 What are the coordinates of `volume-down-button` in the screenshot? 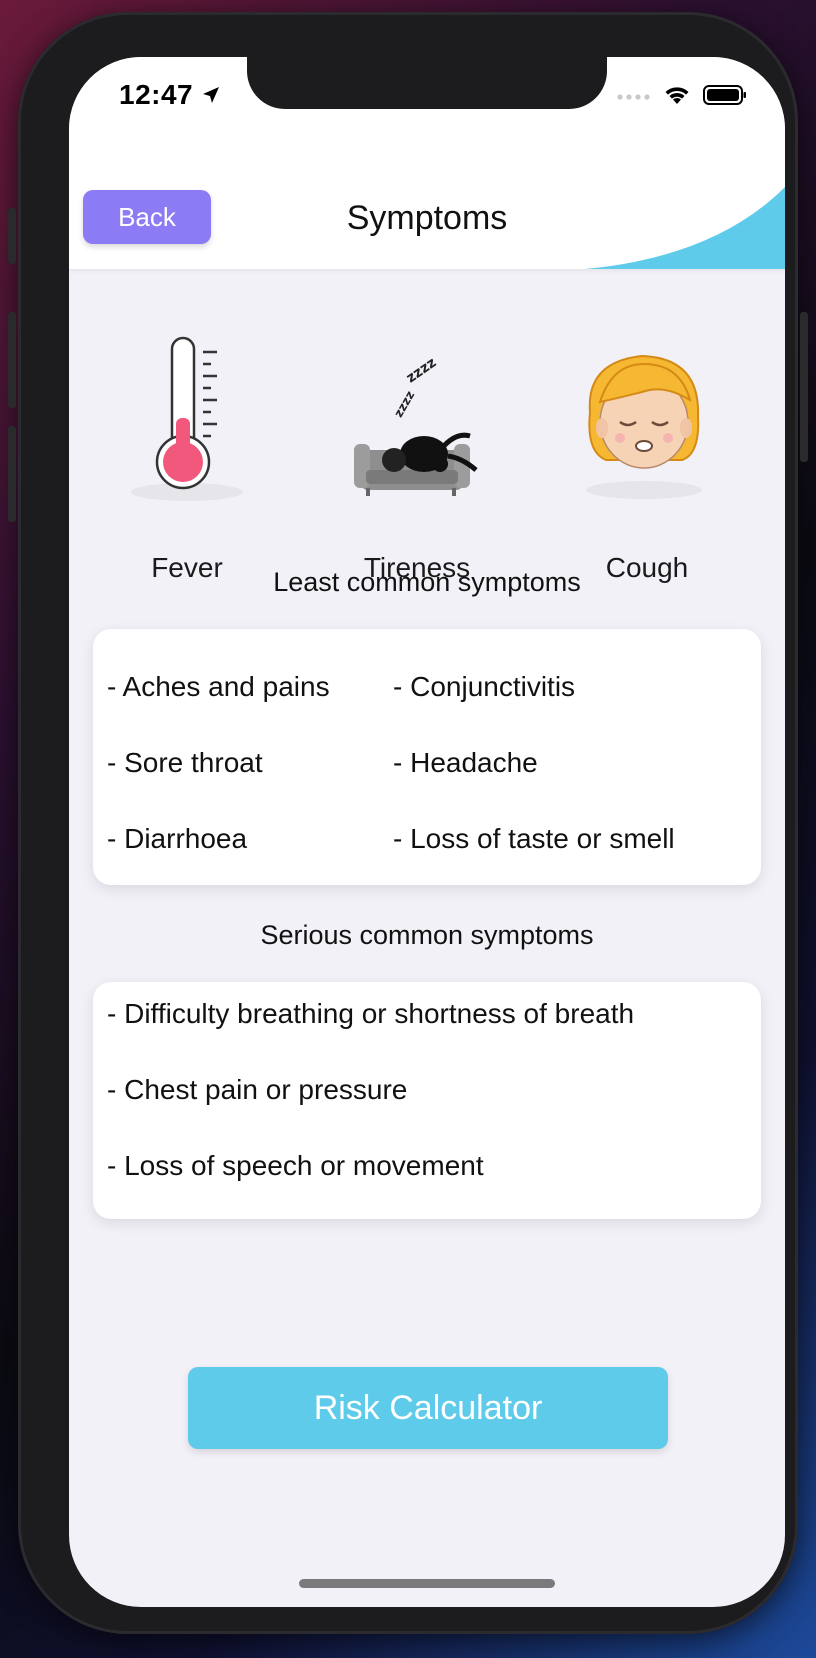 It's located at (12, 474).